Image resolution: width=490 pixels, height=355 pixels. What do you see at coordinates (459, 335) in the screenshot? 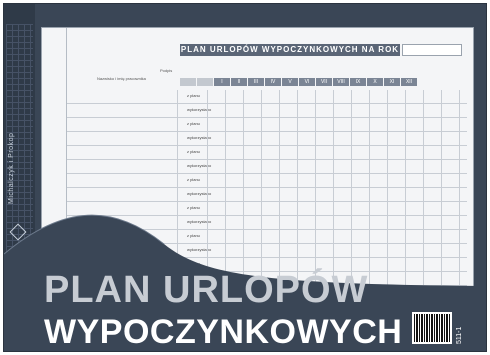
I see `product-code: 511-1` at bounding box center [459, 335].